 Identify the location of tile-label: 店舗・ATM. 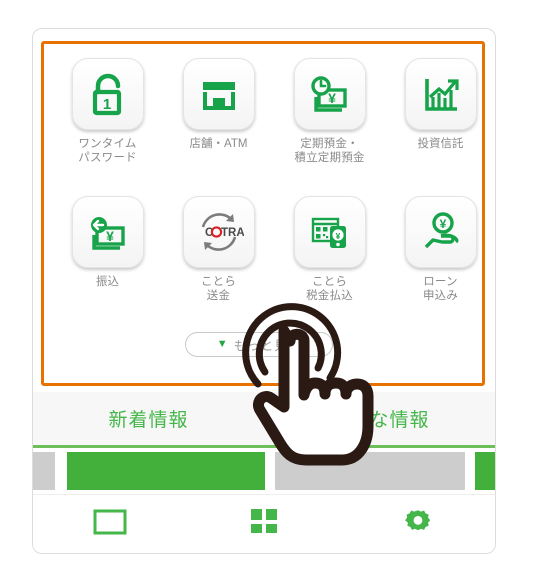
(218, 144).